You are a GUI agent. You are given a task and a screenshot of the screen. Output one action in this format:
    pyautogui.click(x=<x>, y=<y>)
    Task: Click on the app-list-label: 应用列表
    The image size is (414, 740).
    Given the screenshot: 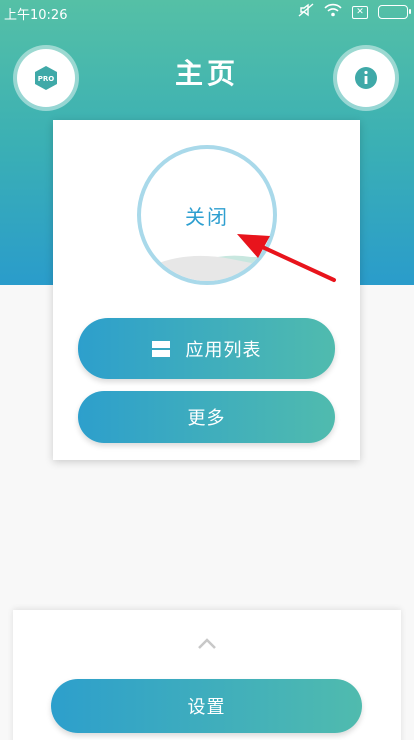 What is the action you would take?
    pyautogui.click(x=223, y=350)
    